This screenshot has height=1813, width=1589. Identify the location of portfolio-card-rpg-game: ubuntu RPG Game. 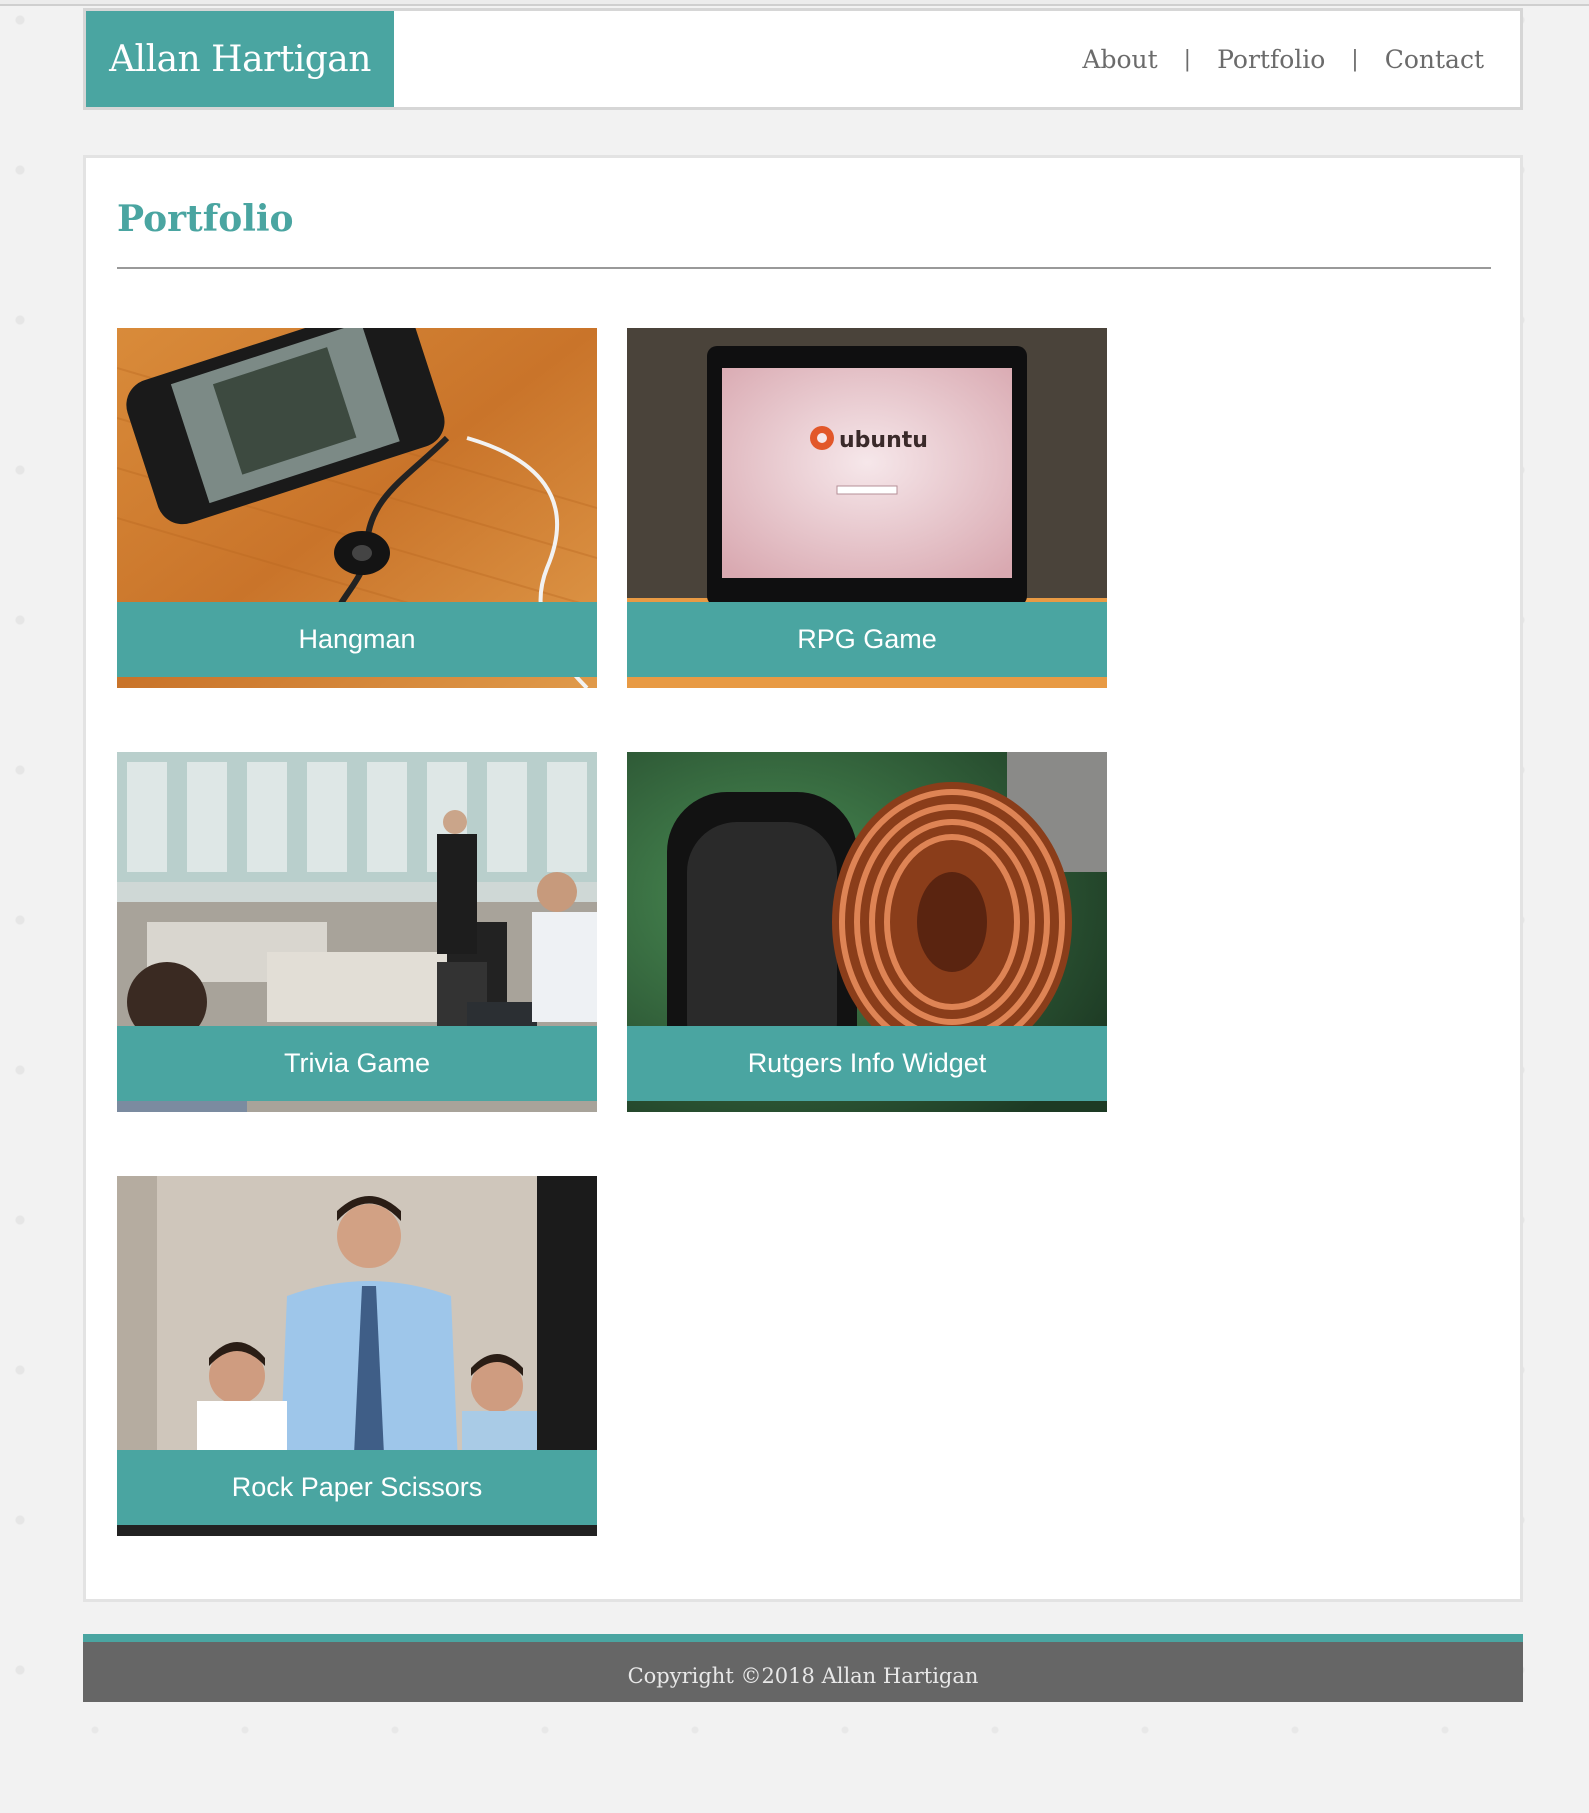
(867, 508).